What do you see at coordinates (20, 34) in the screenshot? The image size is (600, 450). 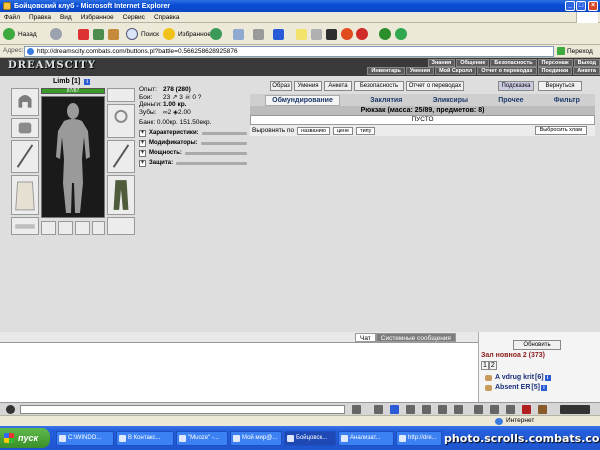 I see `back-button: Назад` at bounding box center [20, 34].